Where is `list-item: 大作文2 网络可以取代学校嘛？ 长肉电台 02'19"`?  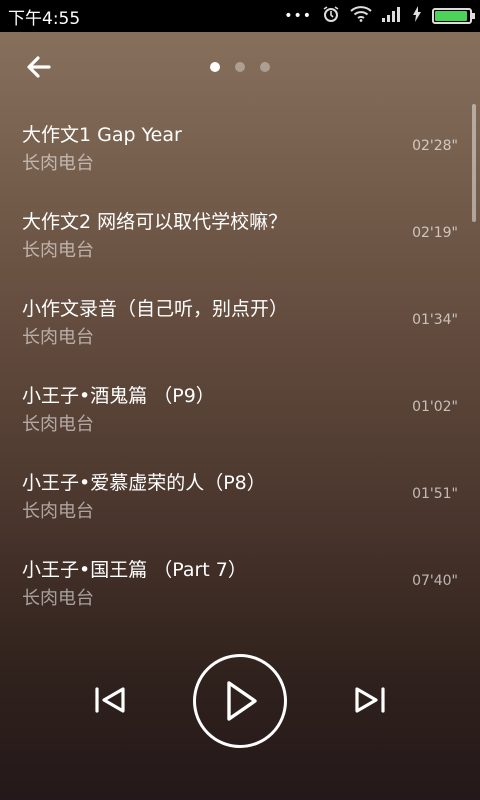
list-item: 大作文2 网络可以取代学校嘛？ 长肉电台 02'19" is located at coordinates (240, 232).